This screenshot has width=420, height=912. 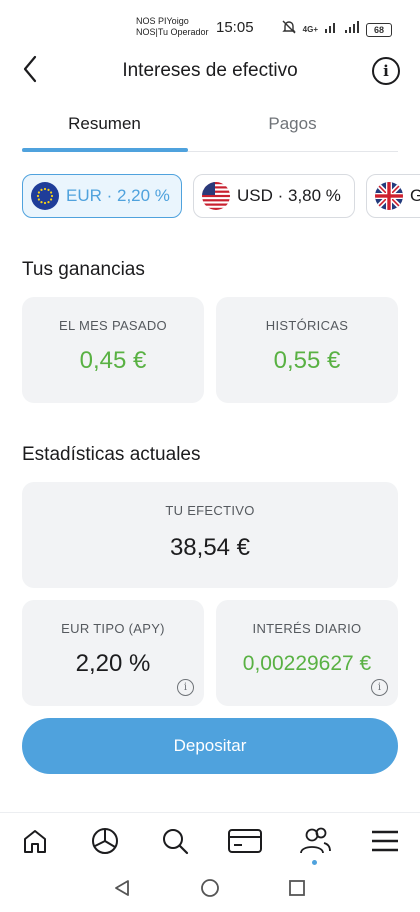 I want to click on daily-interest-value: 0,00229627 €, so click(x=307, y=663).